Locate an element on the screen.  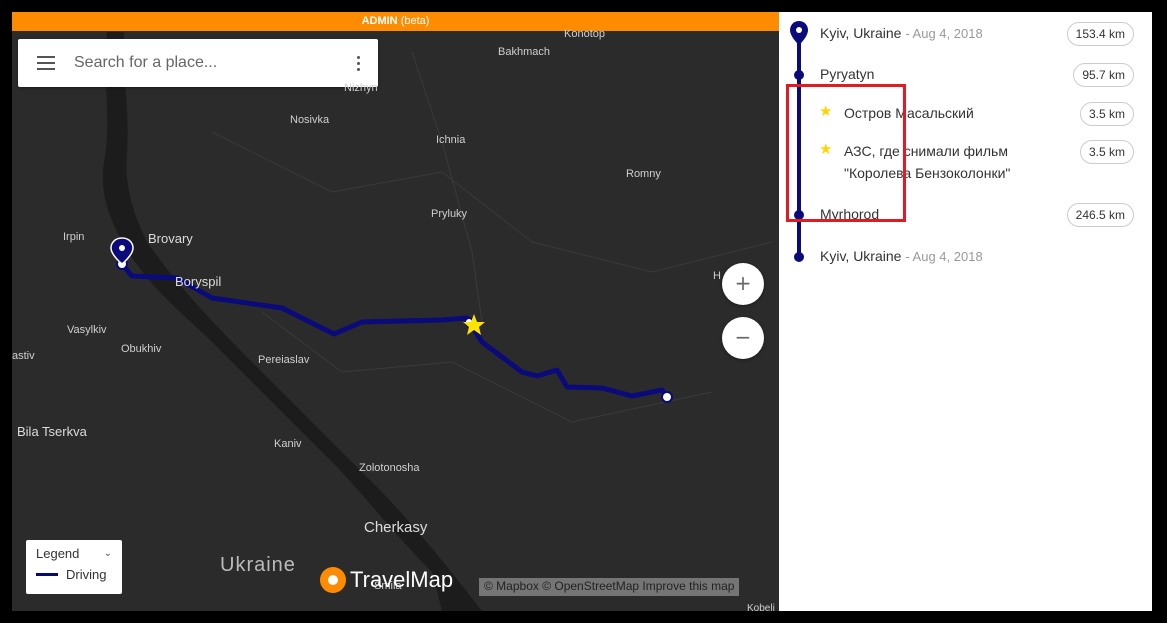
place-label: Zolotonosha is located at coordinates (389, 468).